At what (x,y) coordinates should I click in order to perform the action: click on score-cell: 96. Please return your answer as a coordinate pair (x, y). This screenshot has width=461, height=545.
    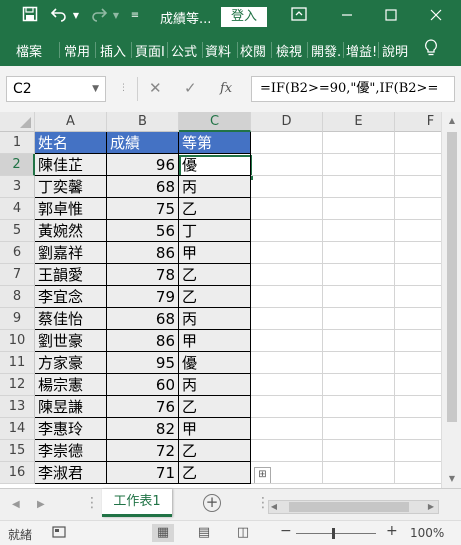
    Looking at the image, I should click on (143, 165).